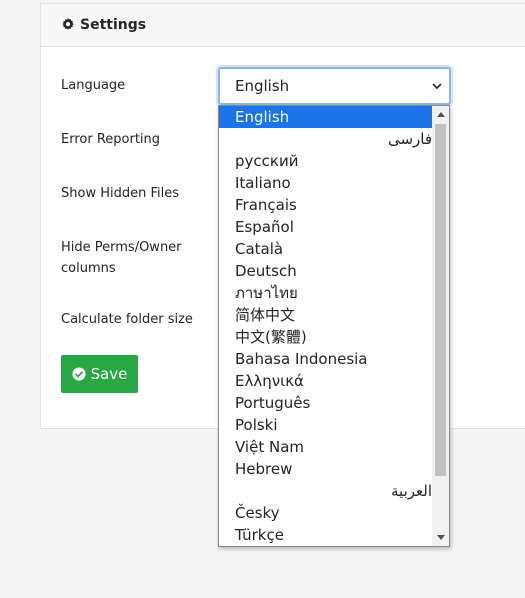 The width and height of the screenshot is (525, 598). What do you see at coordinates (325, 249) in the screenshot?
I see `language-option: Català` at bounding box center [325, 249].